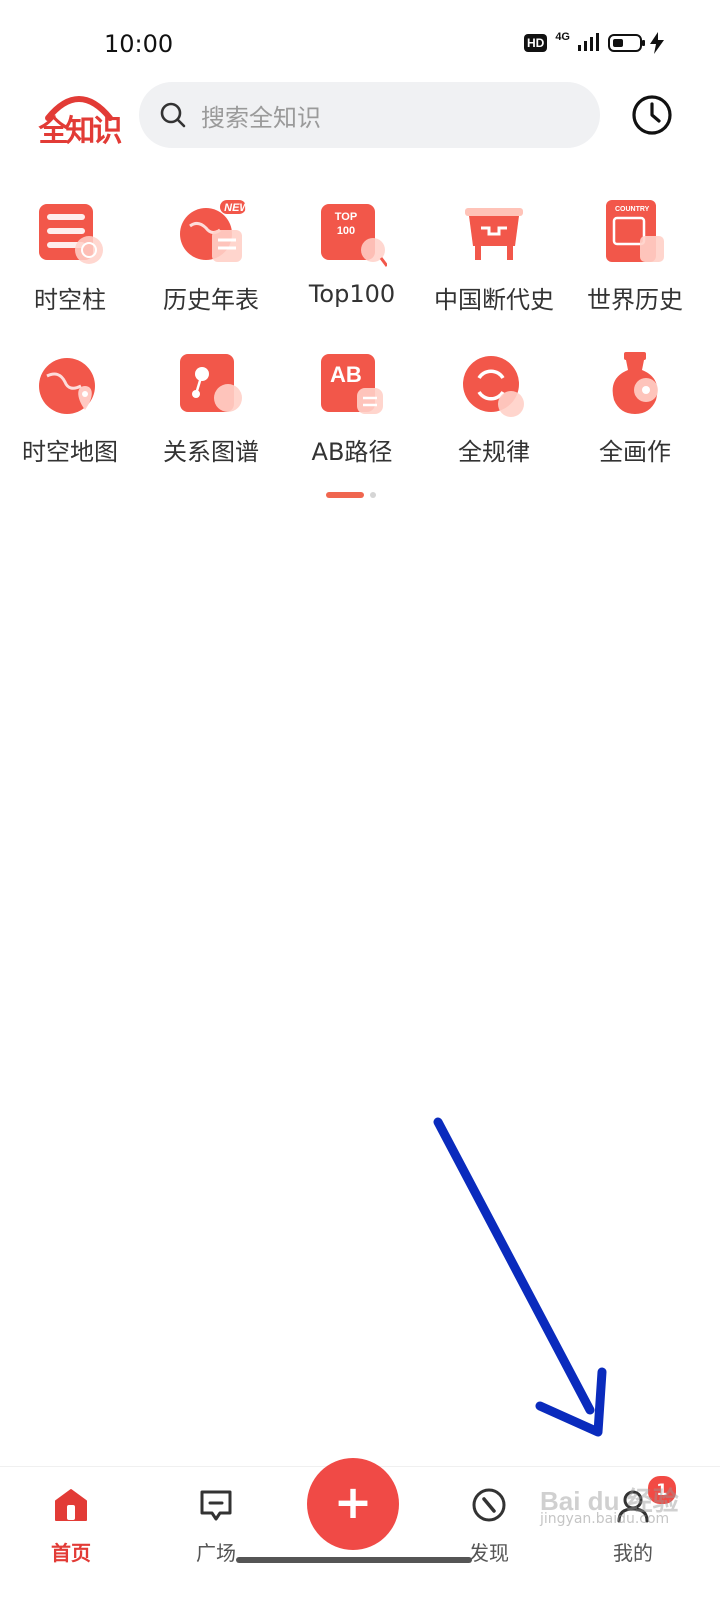 This screenshot has width=720, height=1601. I want to click on app-logo: 全知识, so click(79, 116).